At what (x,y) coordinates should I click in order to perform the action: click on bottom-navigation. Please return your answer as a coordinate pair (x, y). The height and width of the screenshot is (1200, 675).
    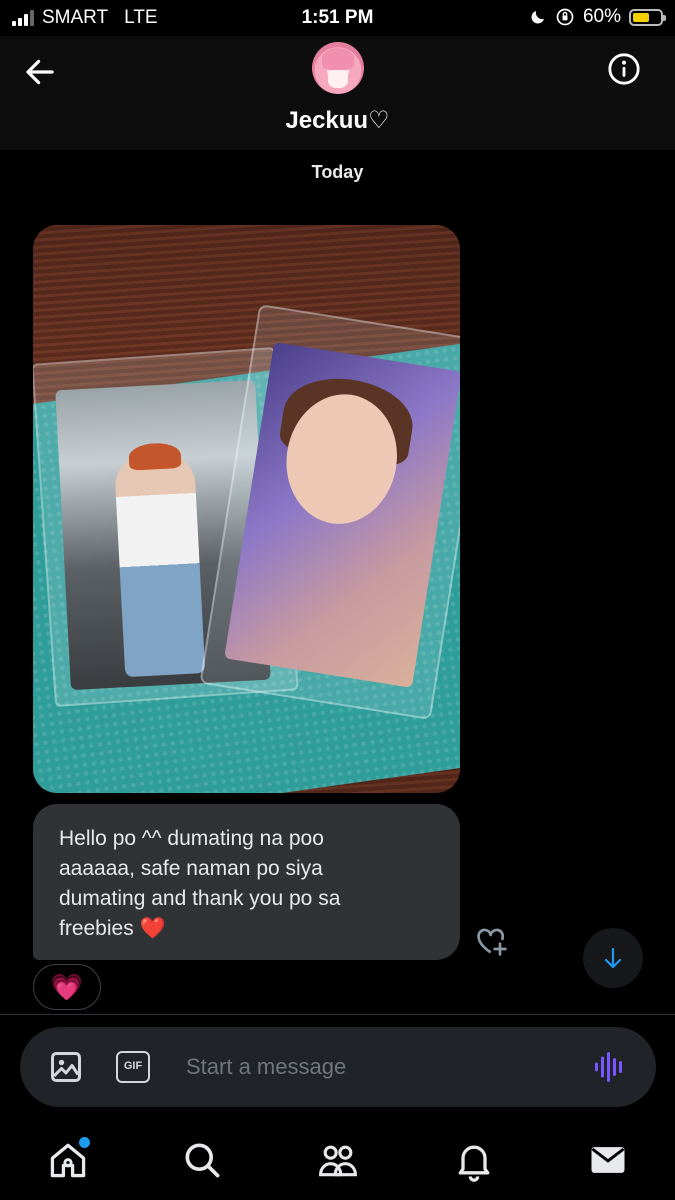
    Looking at the image, I should click on (337, 1160).